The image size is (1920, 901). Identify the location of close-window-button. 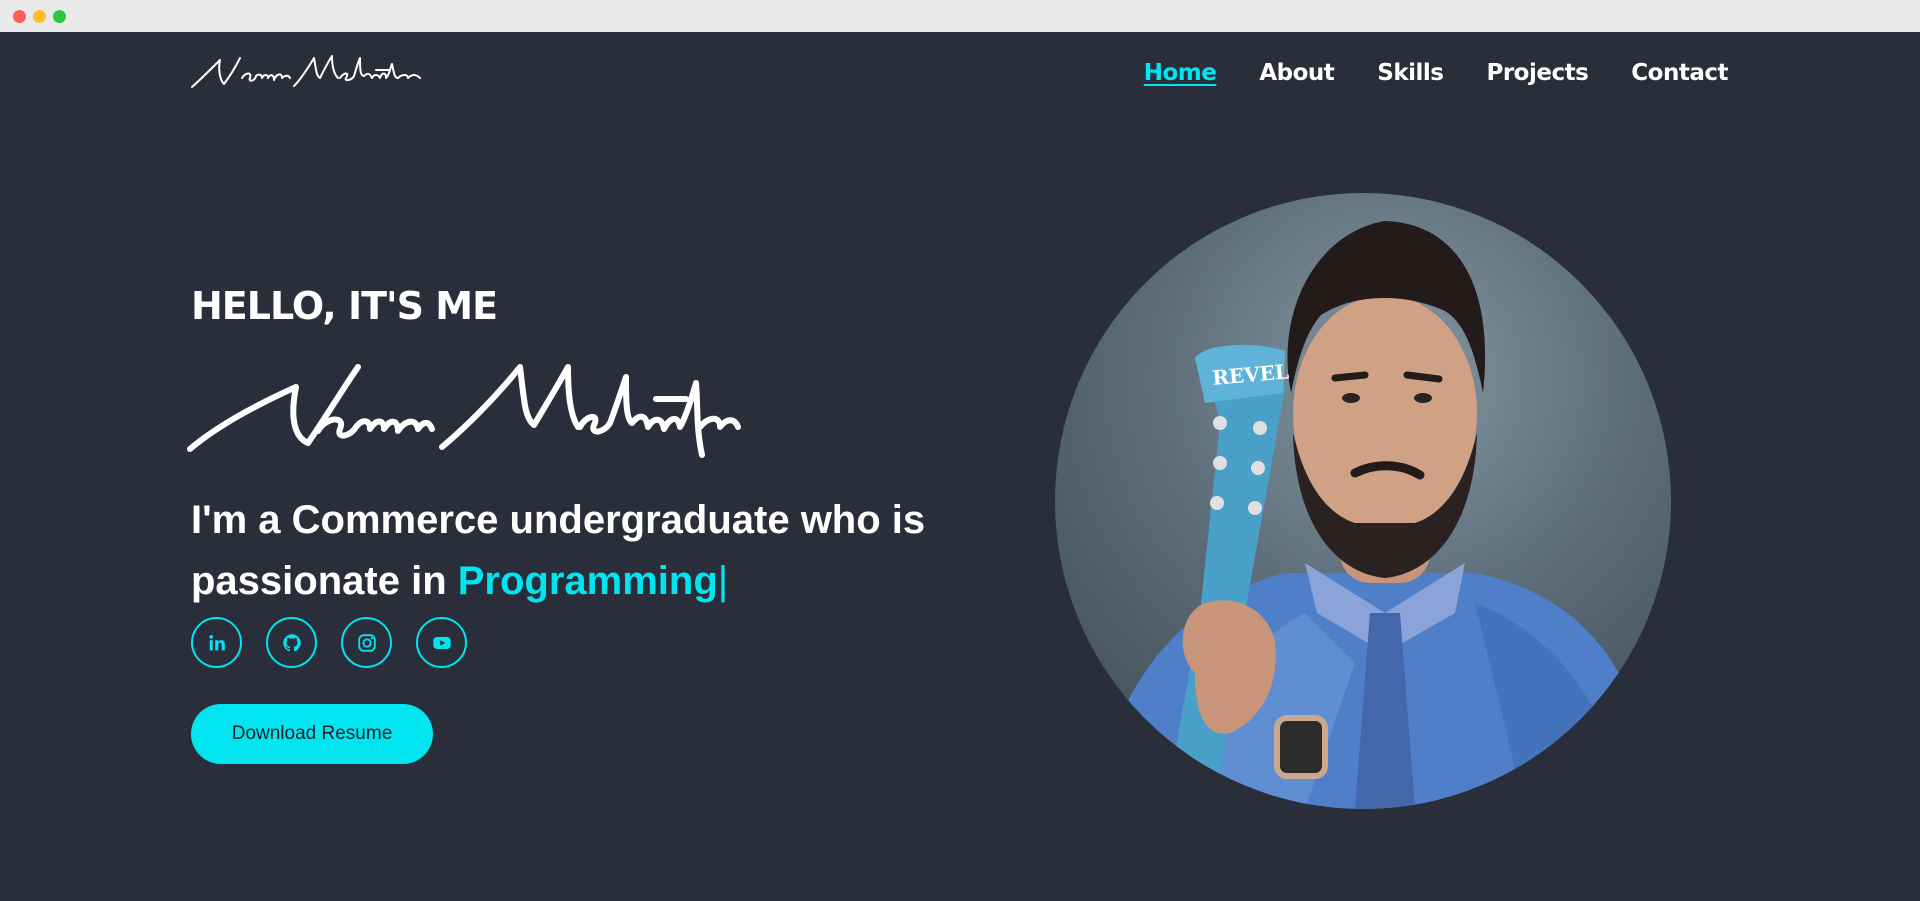
(19, 16).